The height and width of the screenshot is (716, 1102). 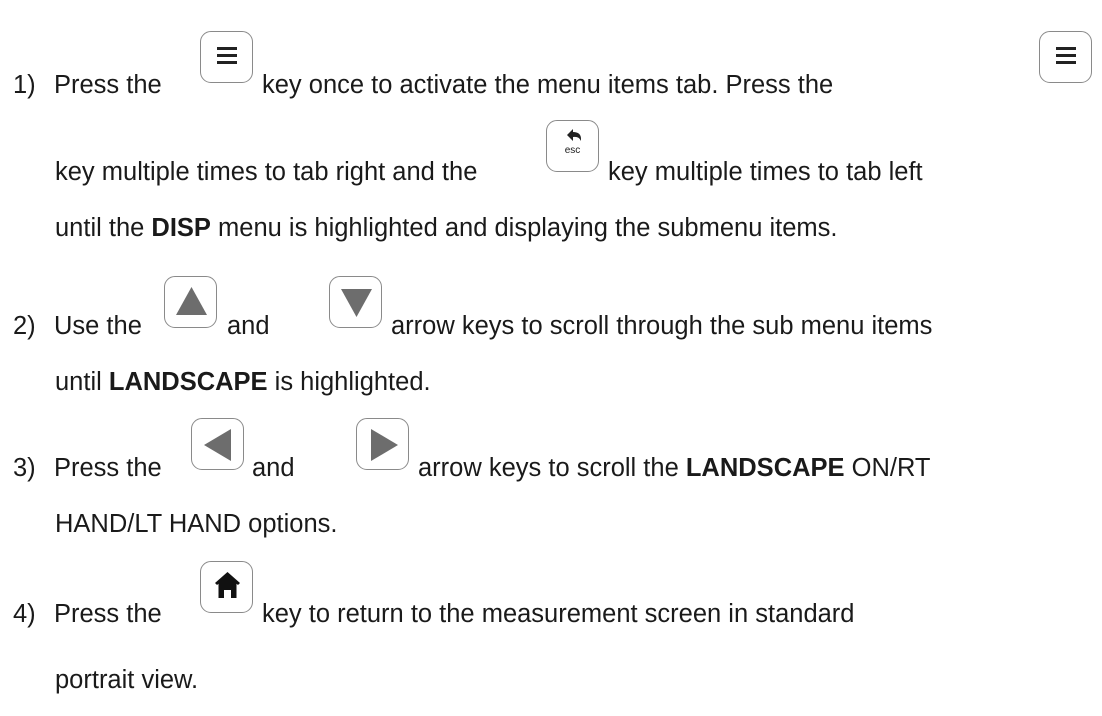 What do you see at coordinates (108, 468) in the screenshot?
I see `step-3-text-a: Press the` at bounding box center [108, 468].